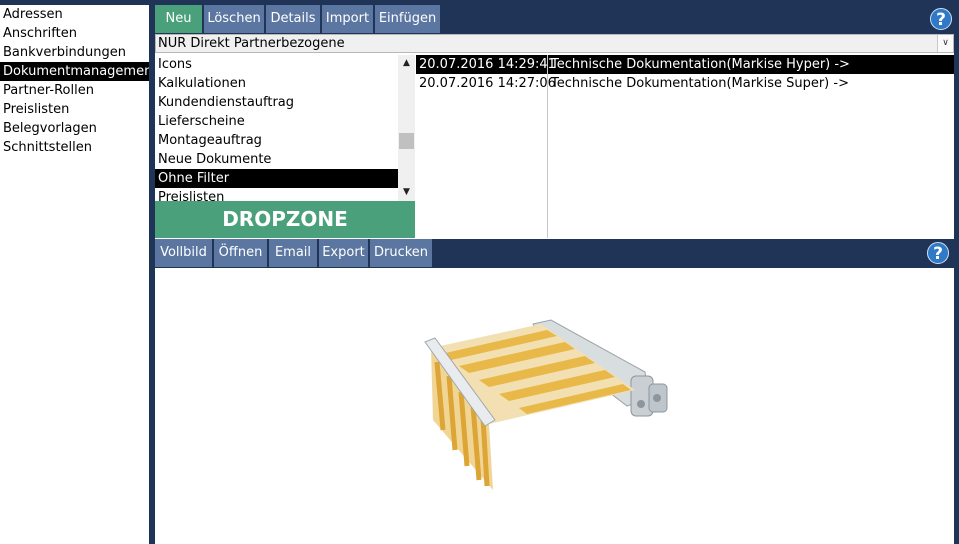 Image resolution: width=959 pixels, height=544 pixels. I want to click on paste-button: Einfügen, so click(407, 19).